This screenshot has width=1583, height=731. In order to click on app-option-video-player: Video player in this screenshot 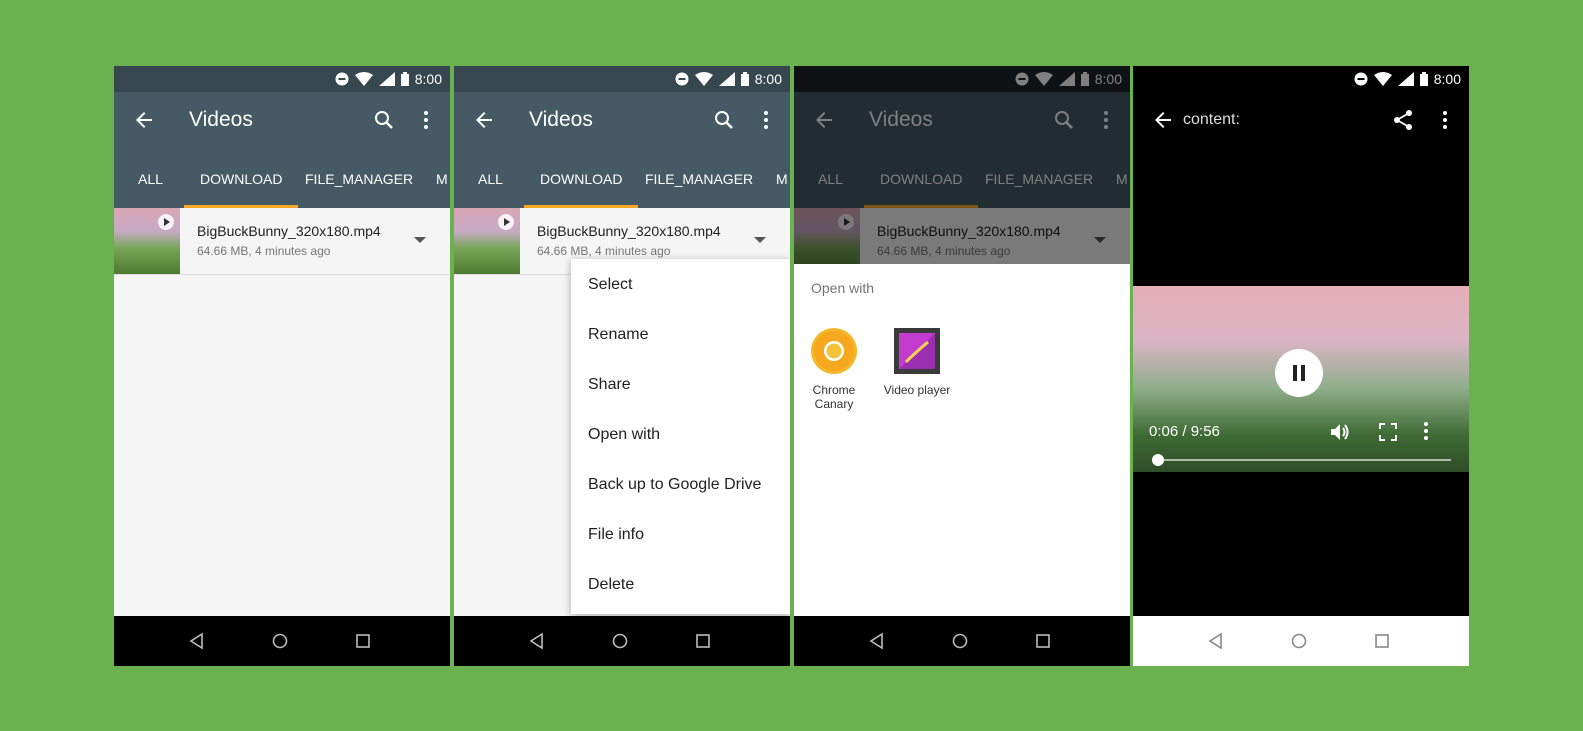, I will do `click(917, 362)`.